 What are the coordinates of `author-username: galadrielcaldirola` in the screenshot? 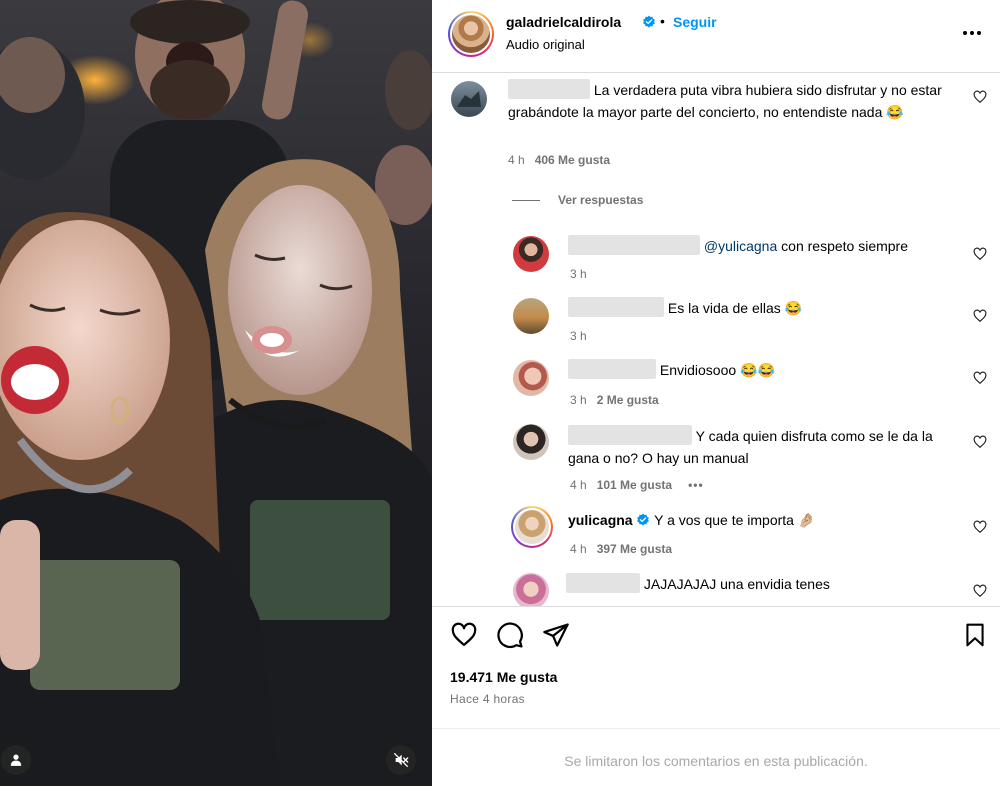 It's located at (563, 22).